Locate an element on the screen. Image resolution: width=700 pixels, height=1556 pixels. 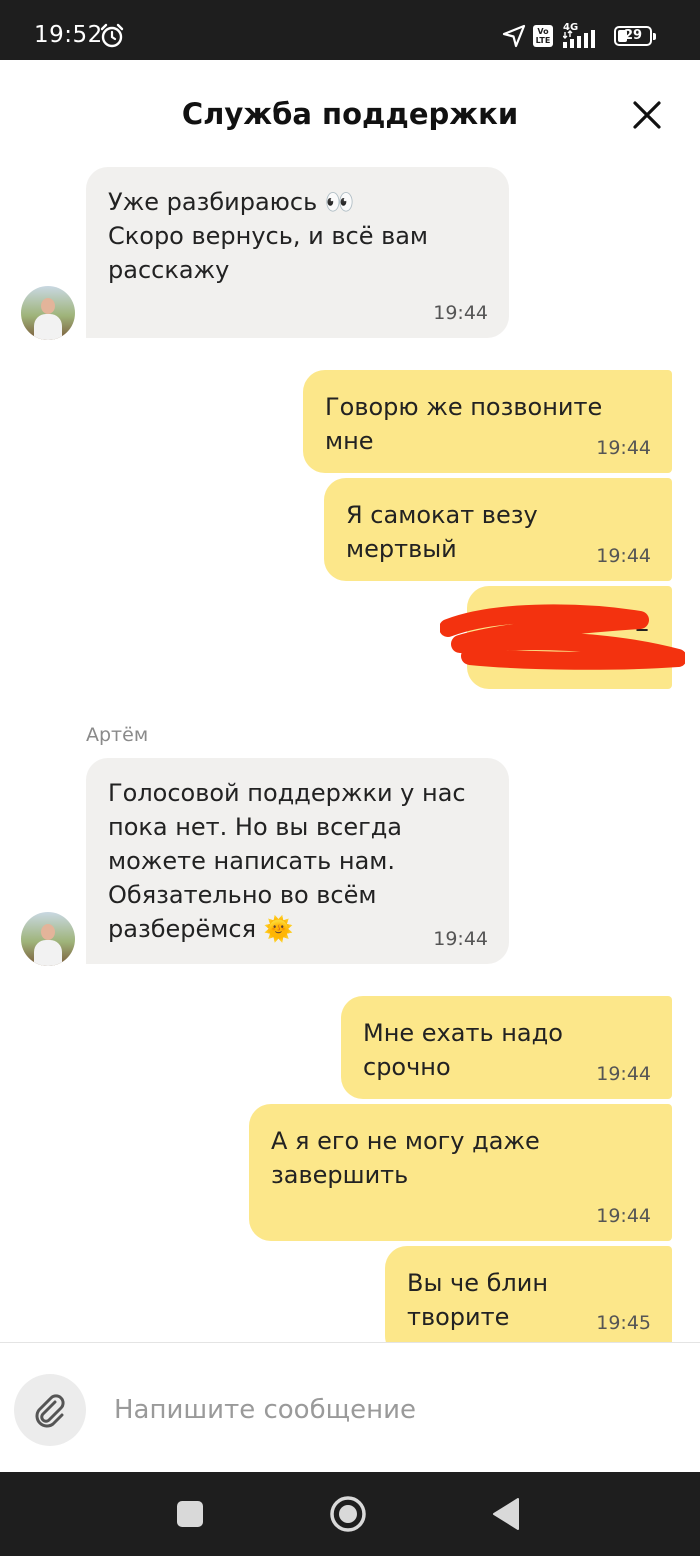
message-composer is located at coordinates (350, 1407).